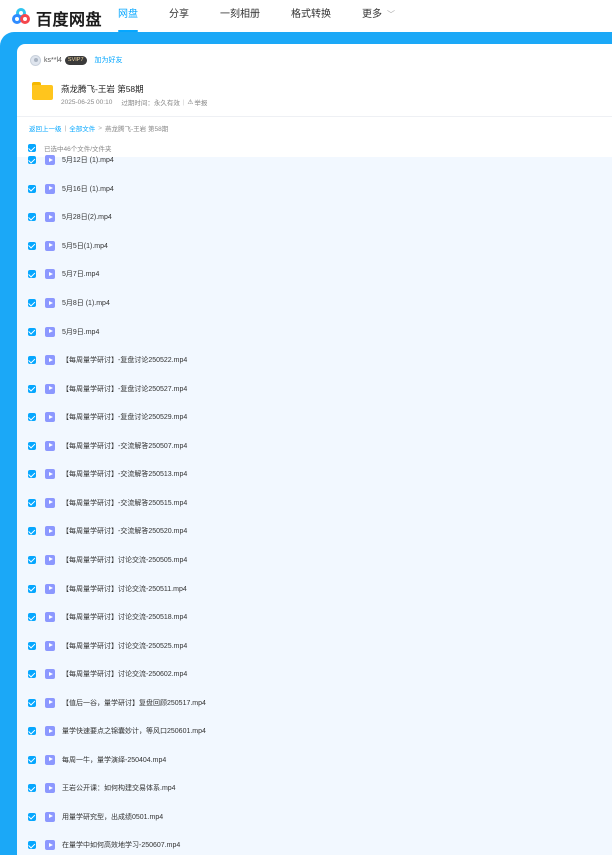 This screenshot has width=612, height=855. What do you see at coordinates (314, 531) in the screenshot?
I see `file-row: 【每周量学研讨】-交流解答250520.mp4` at bounding box center [314, 531].